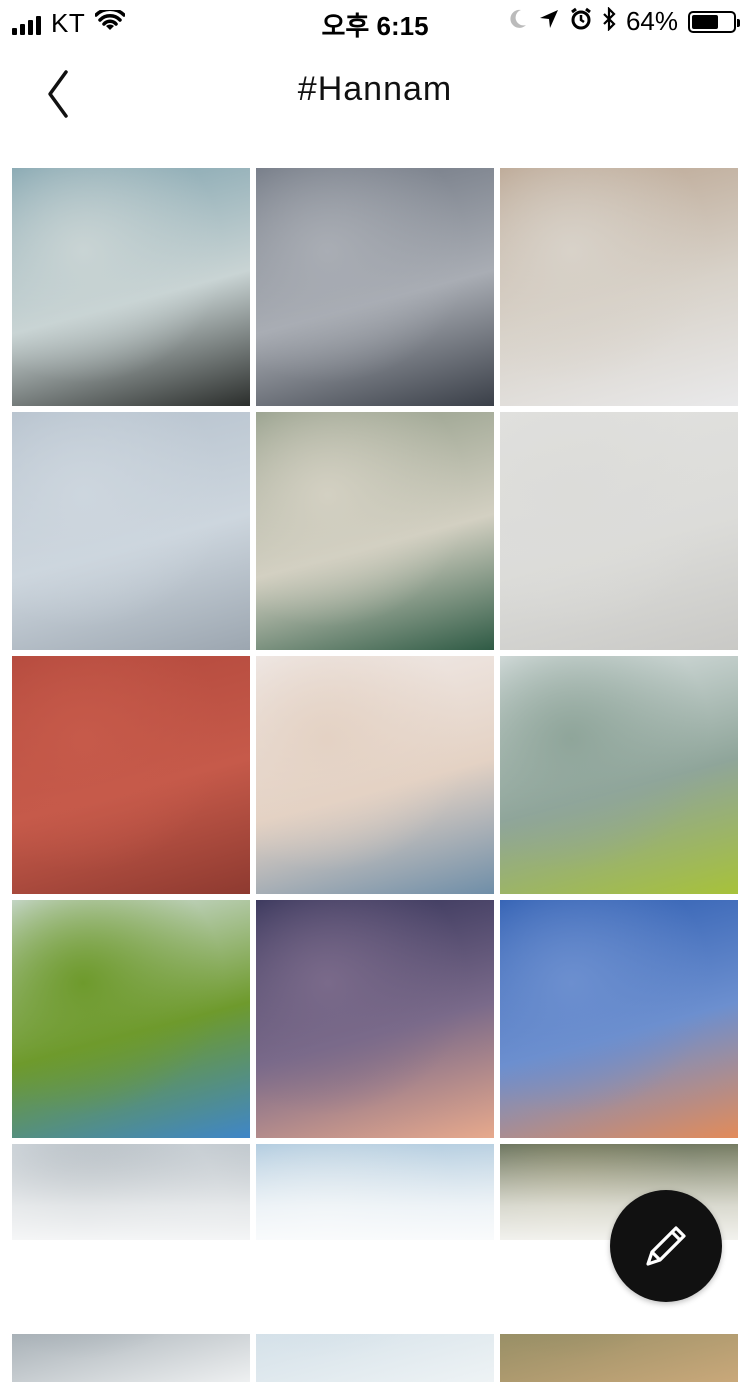 This screenshot has width=750, height=1382. I want to click on status-bar: KT 오후 6:15 64%, so click(375, 21).